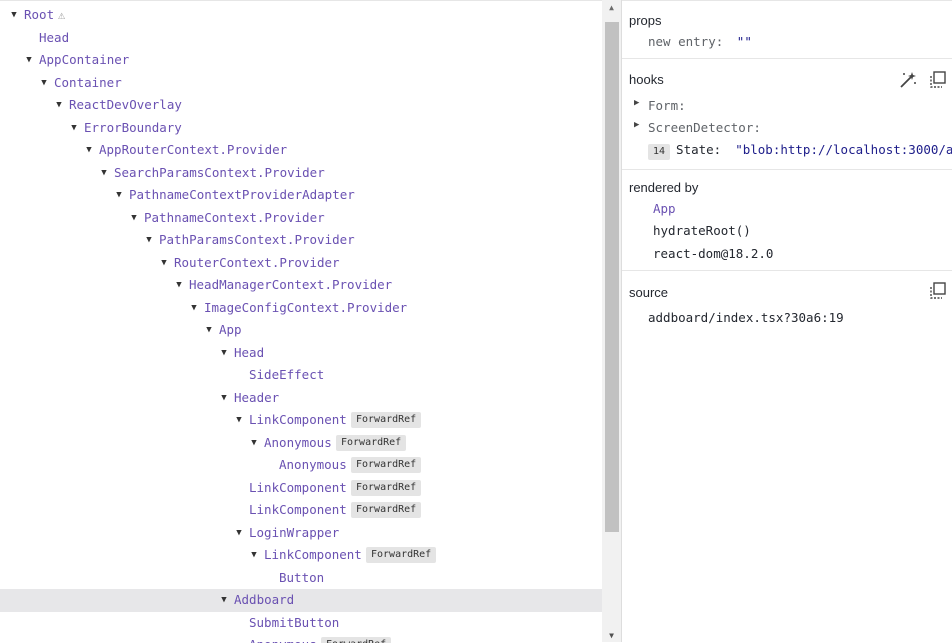 This screenshot has height=643, width=952. I want to click on form-expand-icon: ▶, so click(636, 103).